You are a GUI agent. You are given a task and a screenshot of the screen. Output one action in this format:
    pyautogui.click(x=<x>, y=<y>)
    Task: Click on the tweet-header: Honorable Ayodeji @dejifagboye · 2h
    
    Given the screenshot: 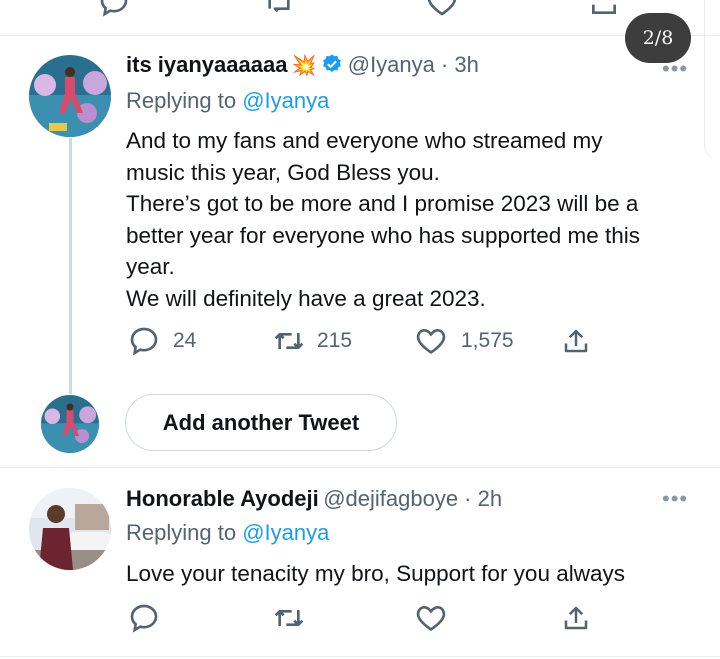 What is the action you would take?
    pyautogui.click(x=314, y=499)
    